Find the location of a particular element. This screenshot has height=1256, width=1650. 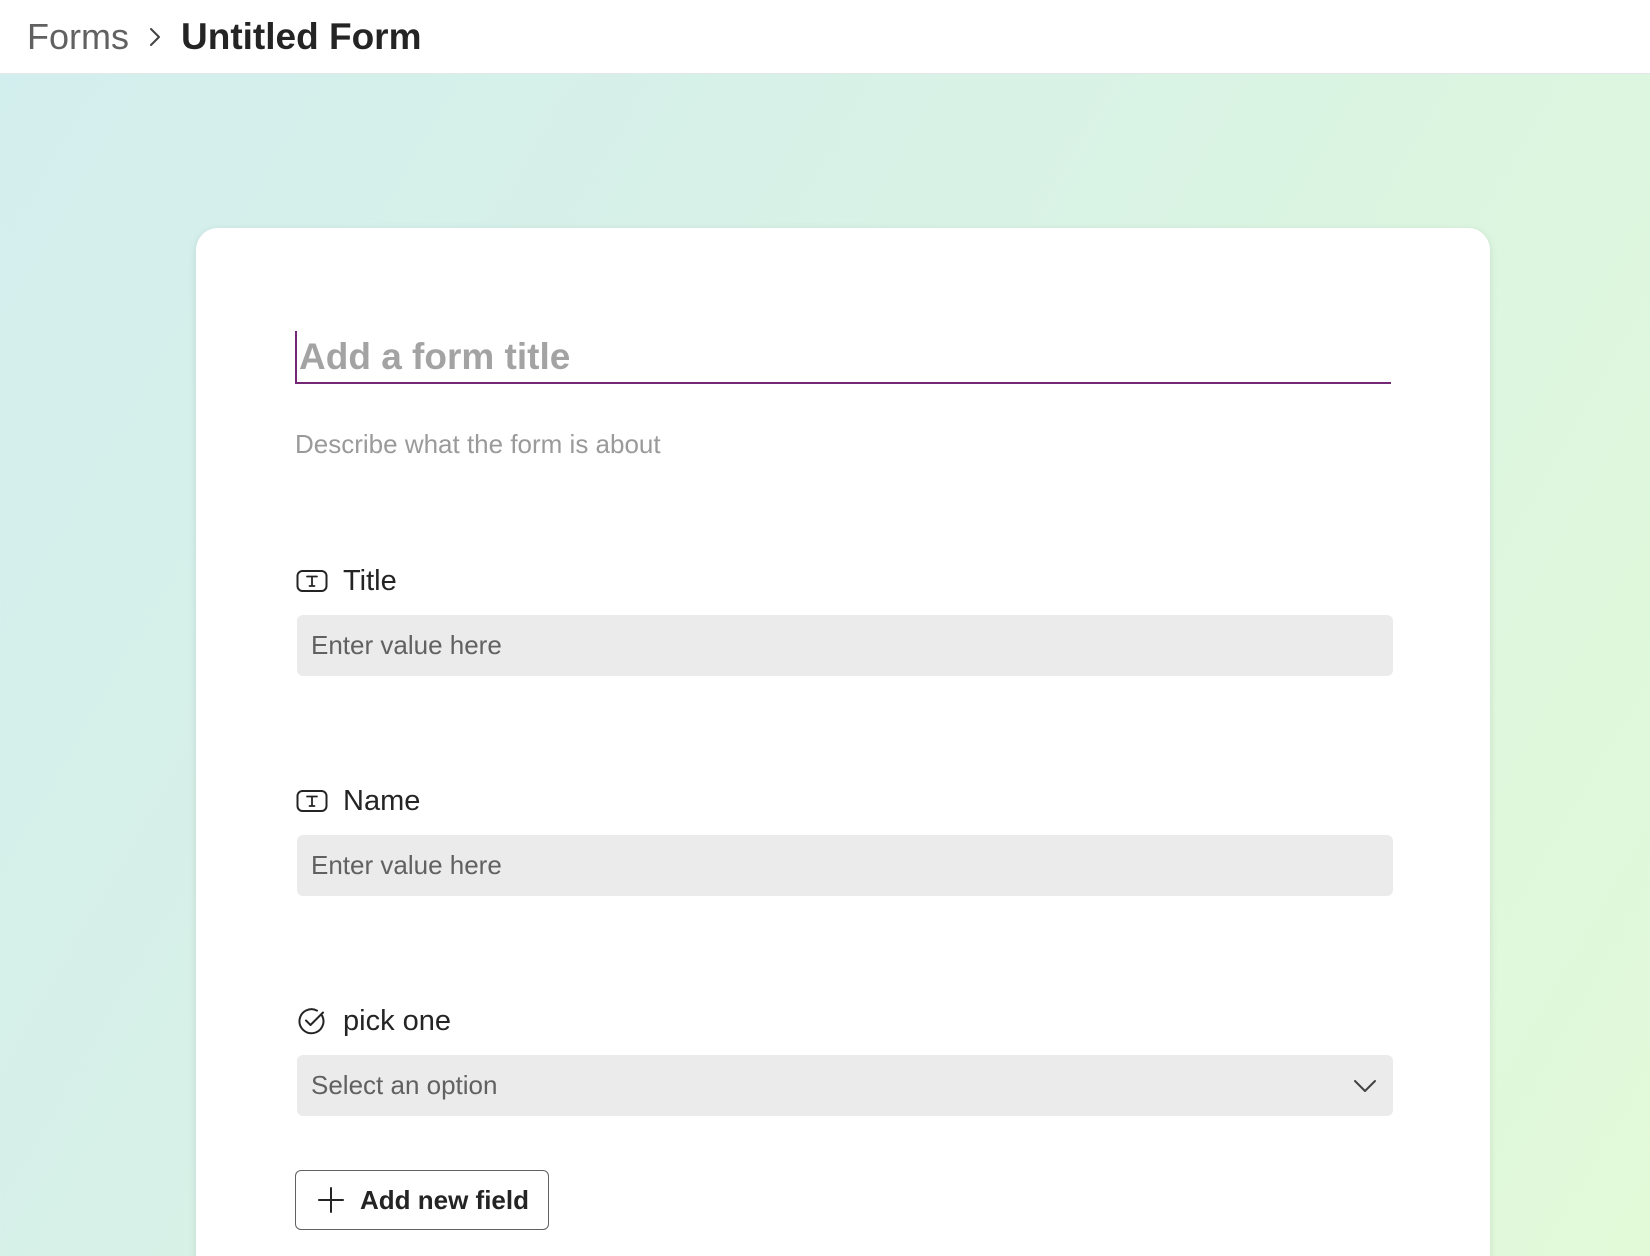

dropdown-selected-value: Select an option is located at coordinates (404, 1085).